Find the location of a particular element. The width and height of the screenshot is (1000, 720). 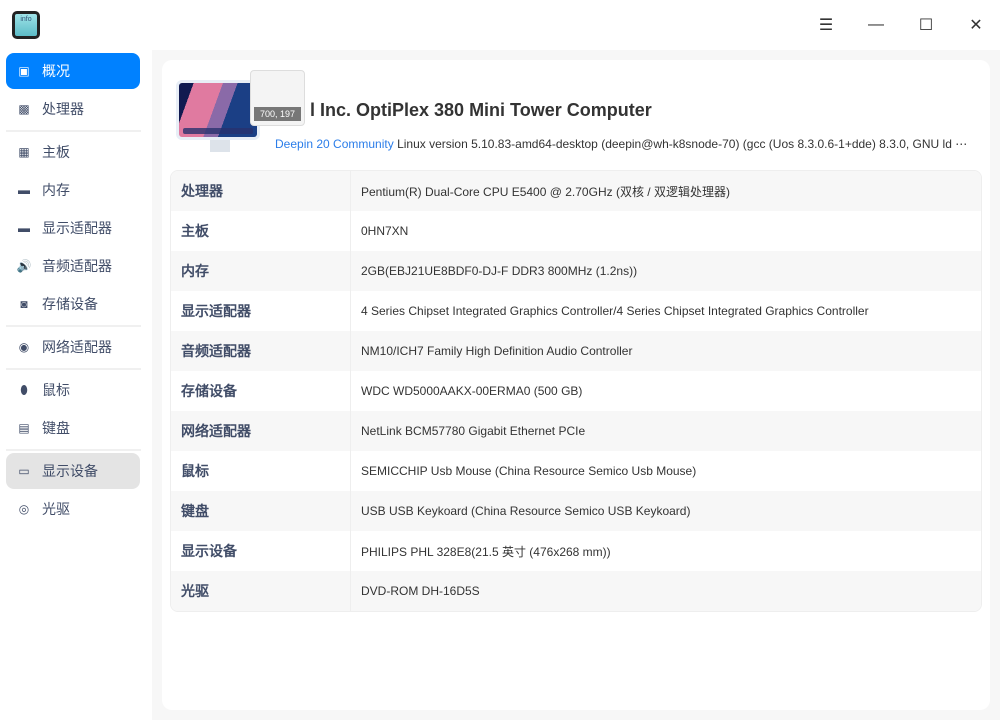

sidebar-item-label: 概况 is located at coordinates (56, 71).